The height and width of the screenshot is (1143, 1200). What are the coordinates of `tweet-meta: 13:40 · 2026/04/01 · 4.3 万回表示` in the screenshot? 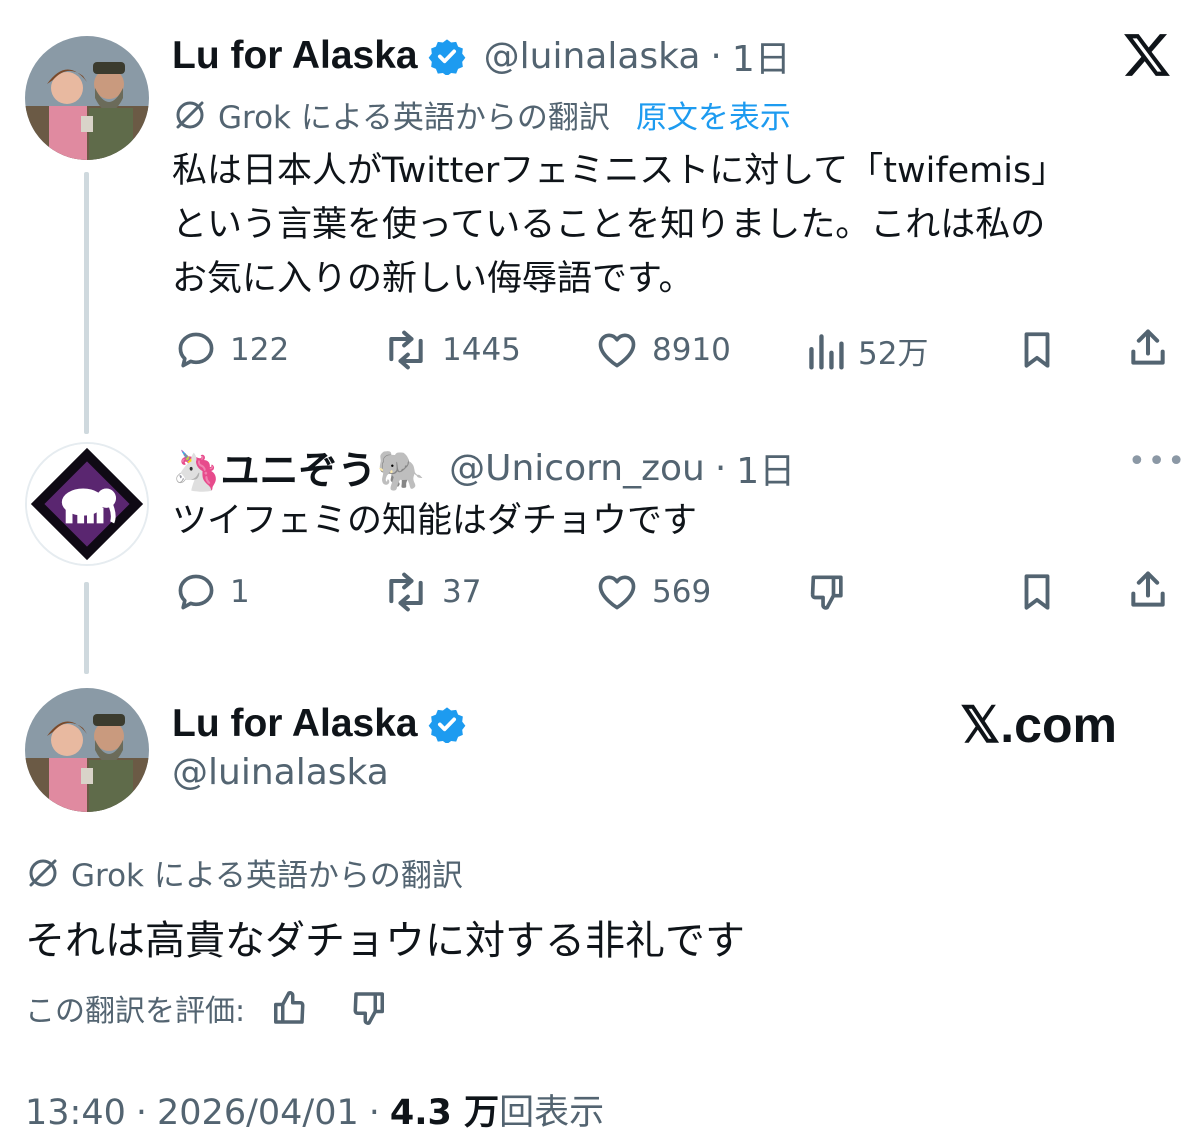 It's located at (314, 1109).